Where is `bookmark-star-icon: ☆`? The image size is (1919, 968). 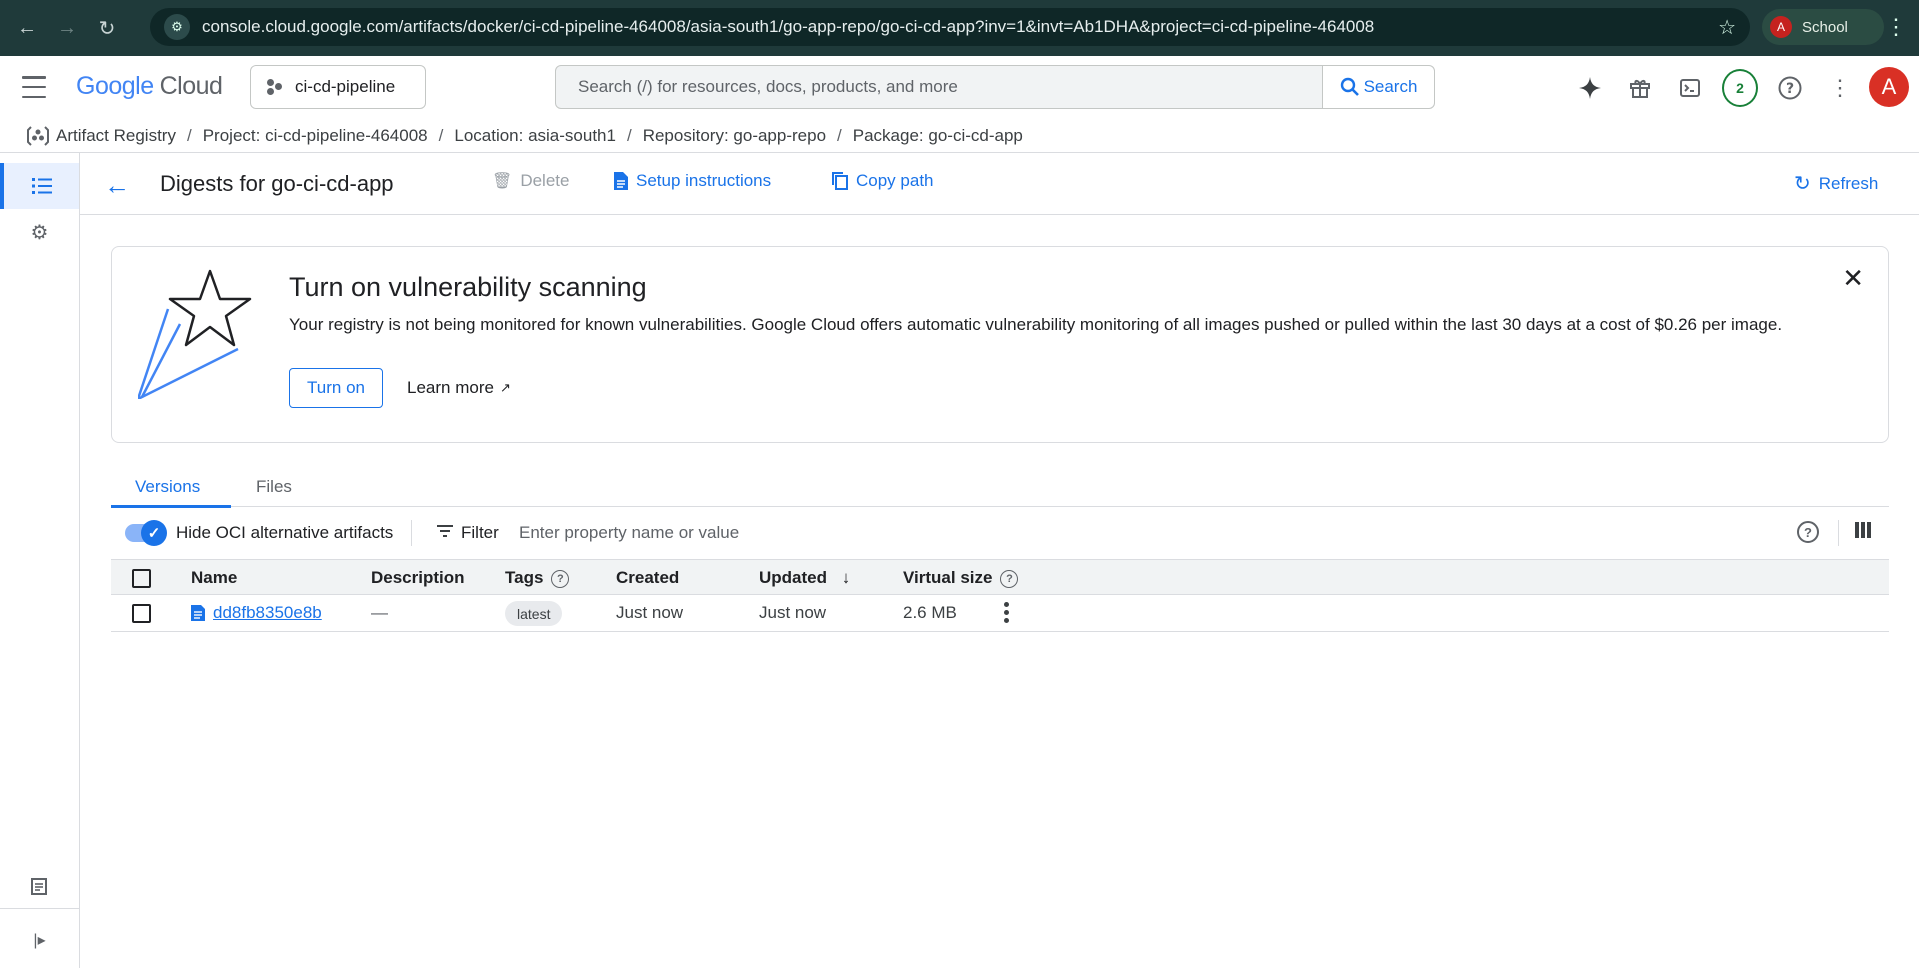 bookmark-star-icon: ☆ is located at coordinates (1727, 27).